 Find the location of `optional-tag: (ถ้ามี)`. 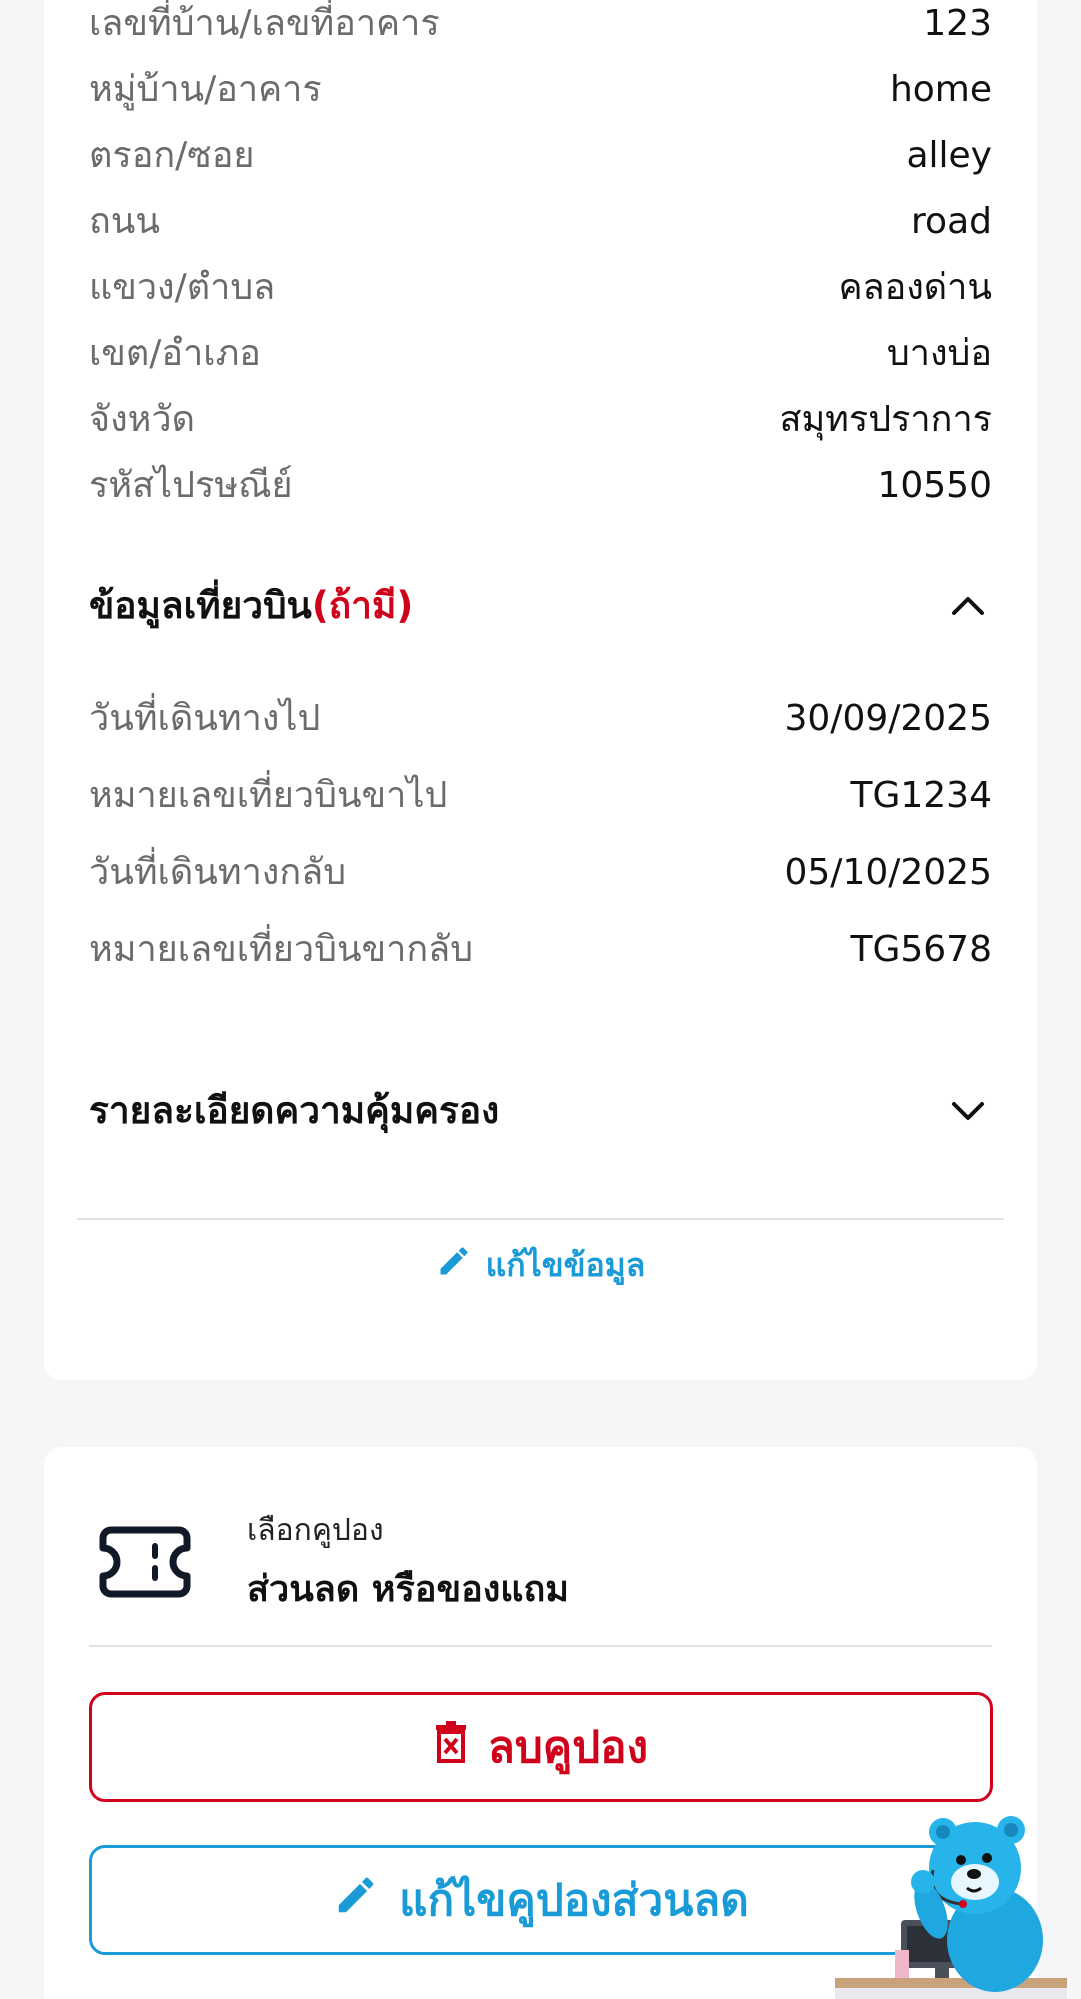

optional-tag: (ถ้ามี) is located at coordinates (362, 605).